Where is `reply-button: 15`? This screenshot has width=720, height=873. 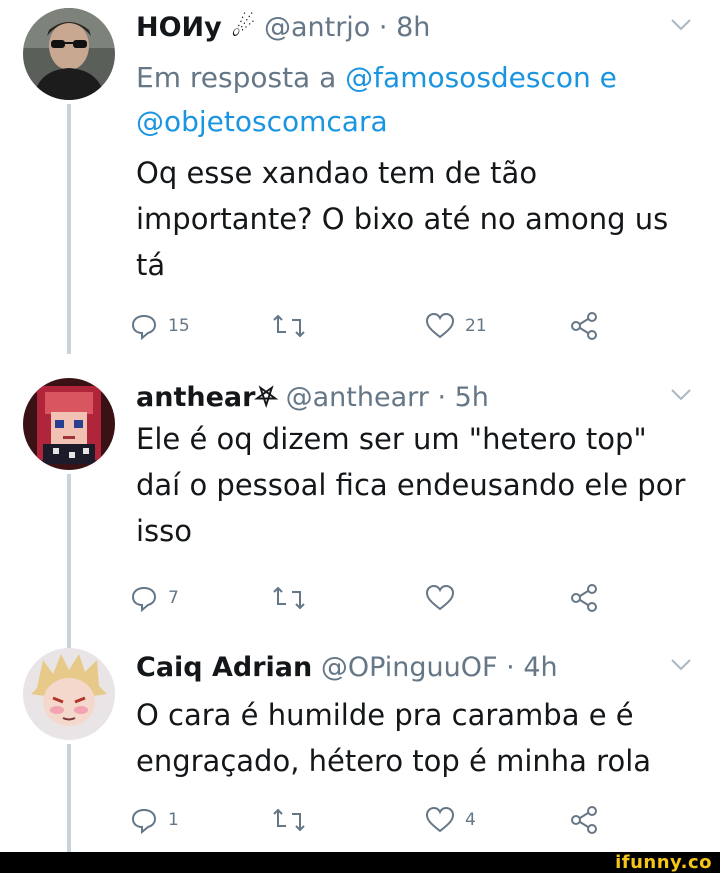 reply-button: 15 is located at coordinates (160, 326).